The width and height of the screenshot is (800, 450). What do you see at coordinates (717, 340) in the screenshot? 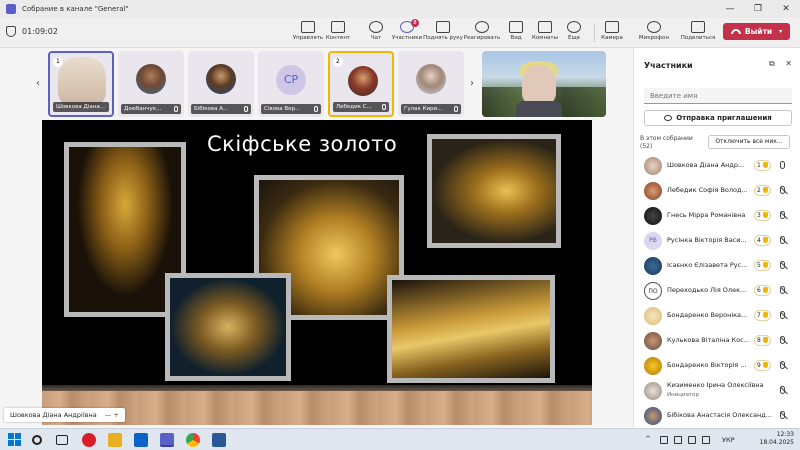
I see `list-item: Кулькова Віталіна Кос... 8` at bounding box center [717, 340].